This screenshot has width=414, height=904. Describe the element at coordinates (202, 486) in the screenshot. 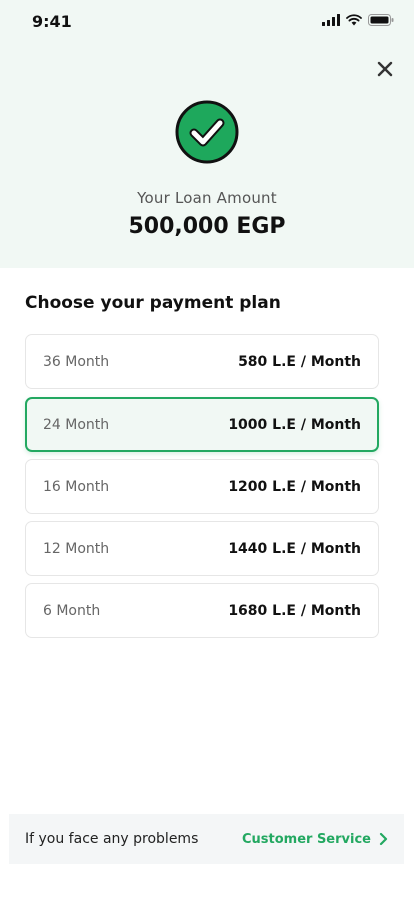

I see `plan-option-16-month: 16 Month 1200 L.E / Month` at that location.